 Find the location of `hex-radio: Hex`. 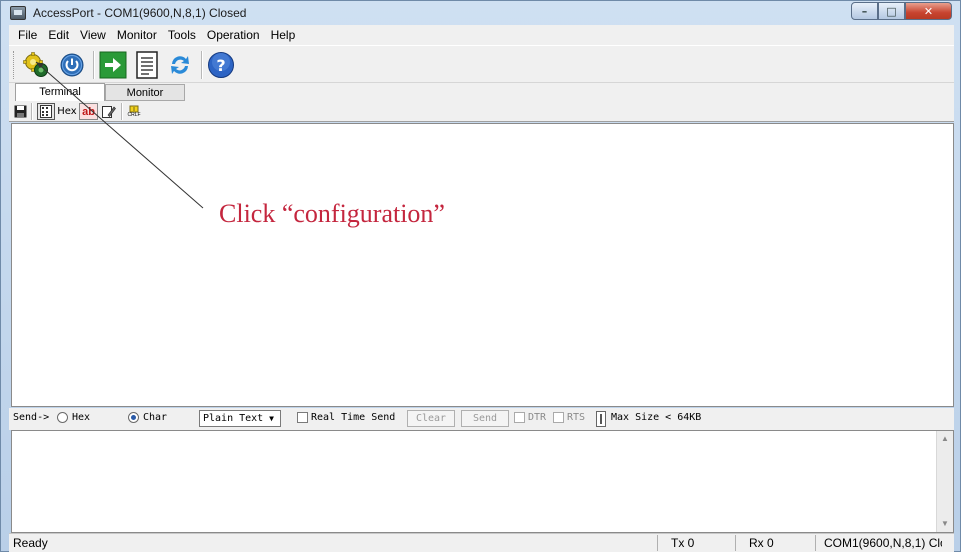

hex-radio: Hex is located at coordinates (73, 417).